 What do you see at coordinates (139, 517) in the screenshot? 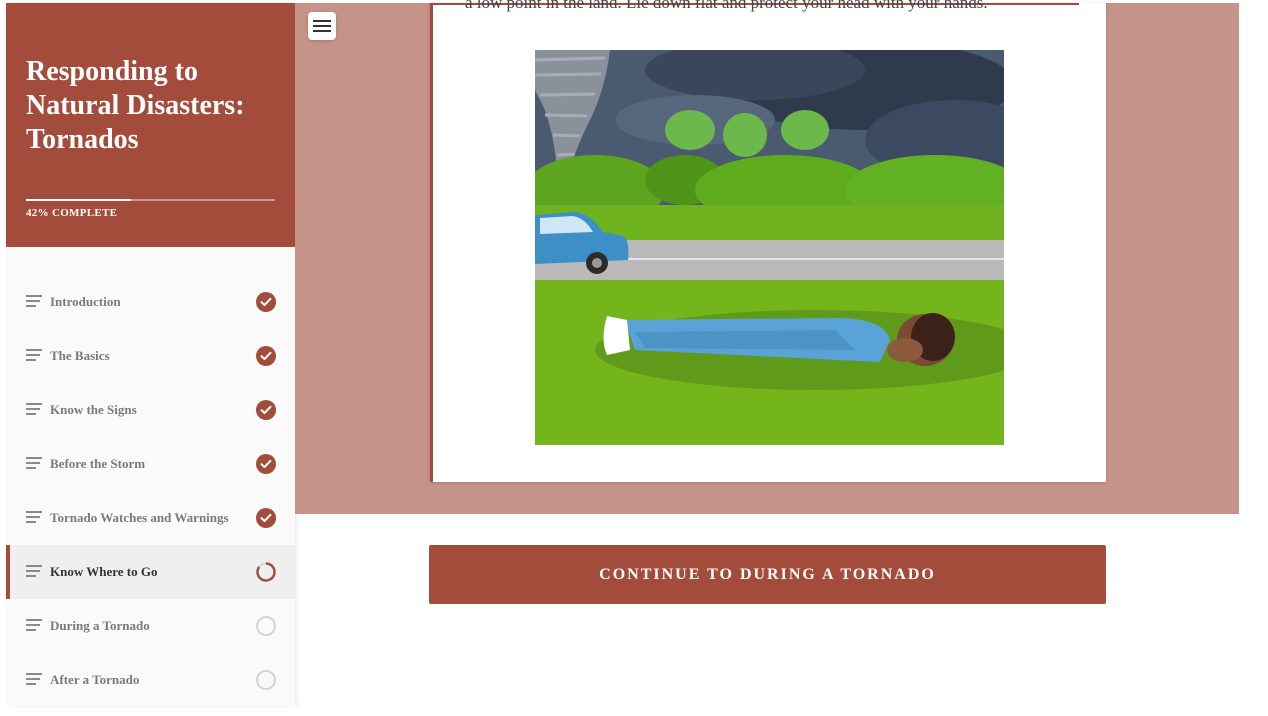
I see `lesson-label: Tornado Watches and Warnings` at bounding box center [139, 517].